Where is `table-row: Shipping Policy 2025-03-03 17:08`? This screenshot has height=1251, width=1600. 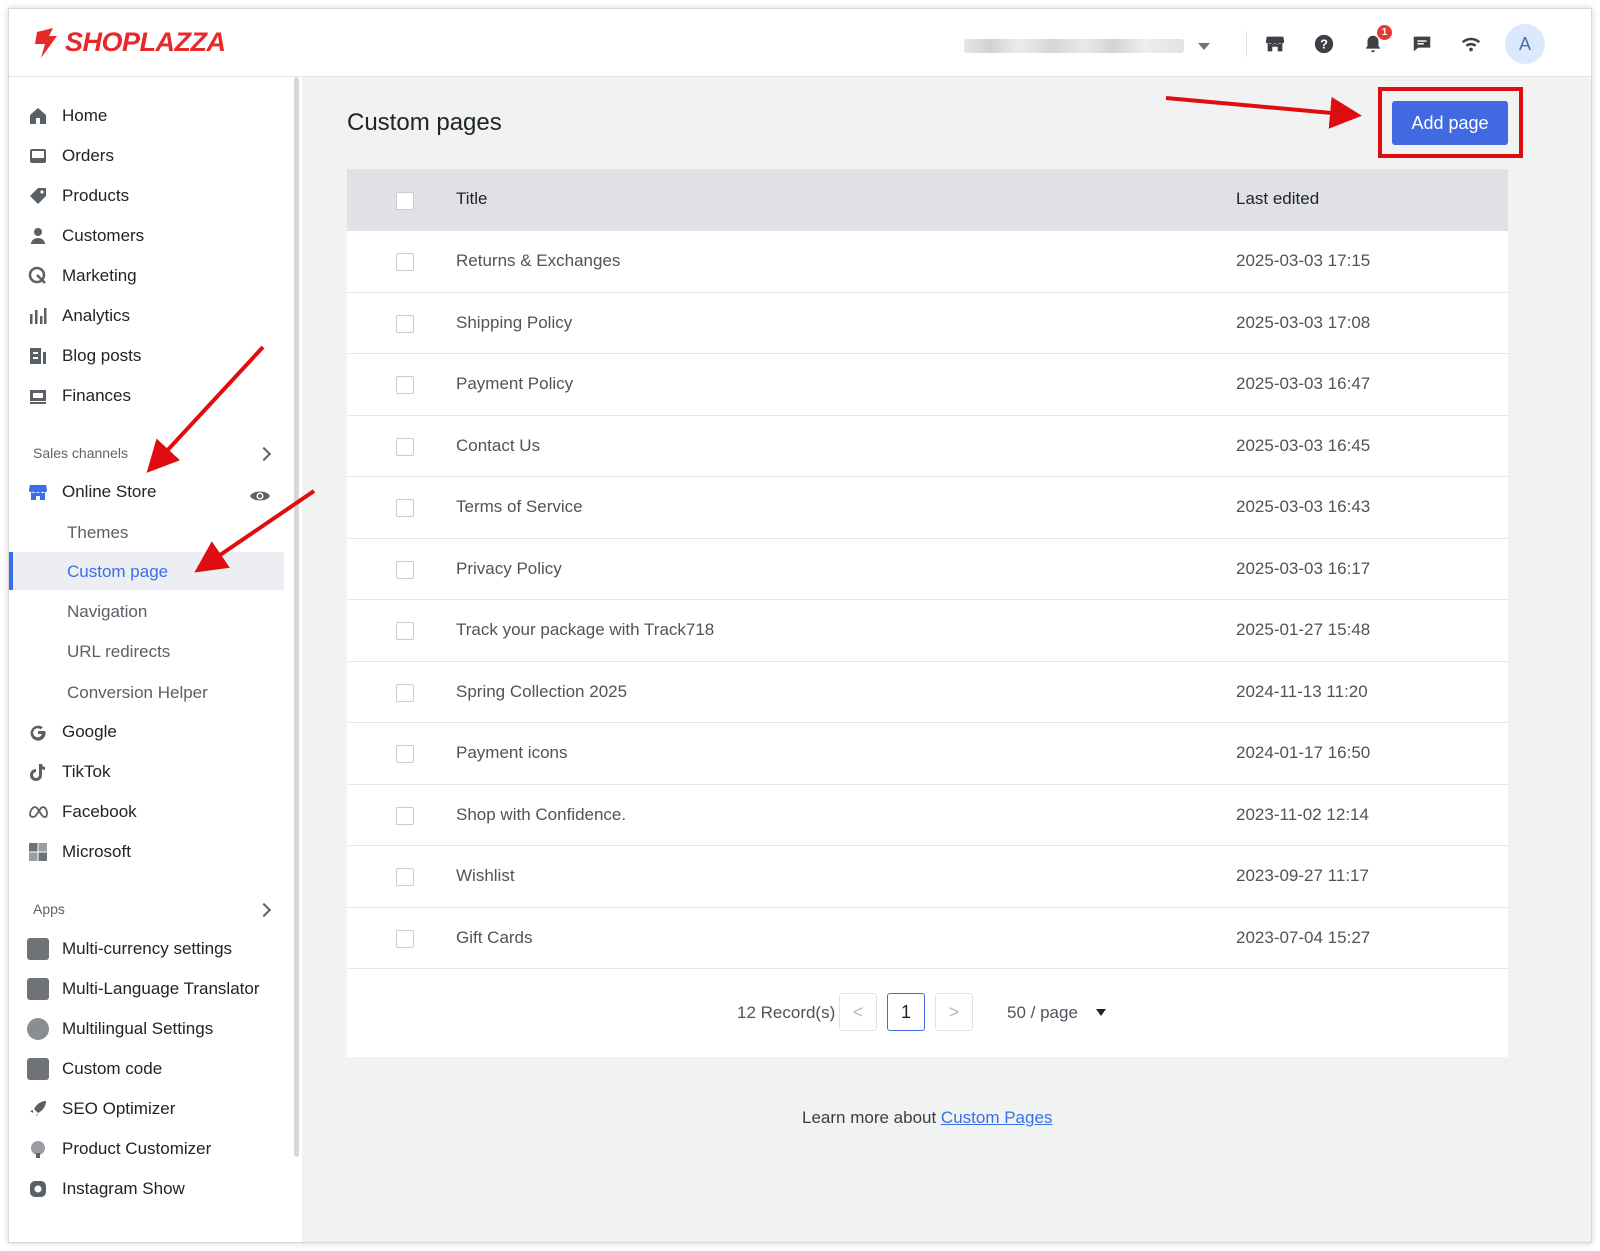
table-row: Shipping Policy 2025-03-03 17:08 is located at coordinates (927, 323).